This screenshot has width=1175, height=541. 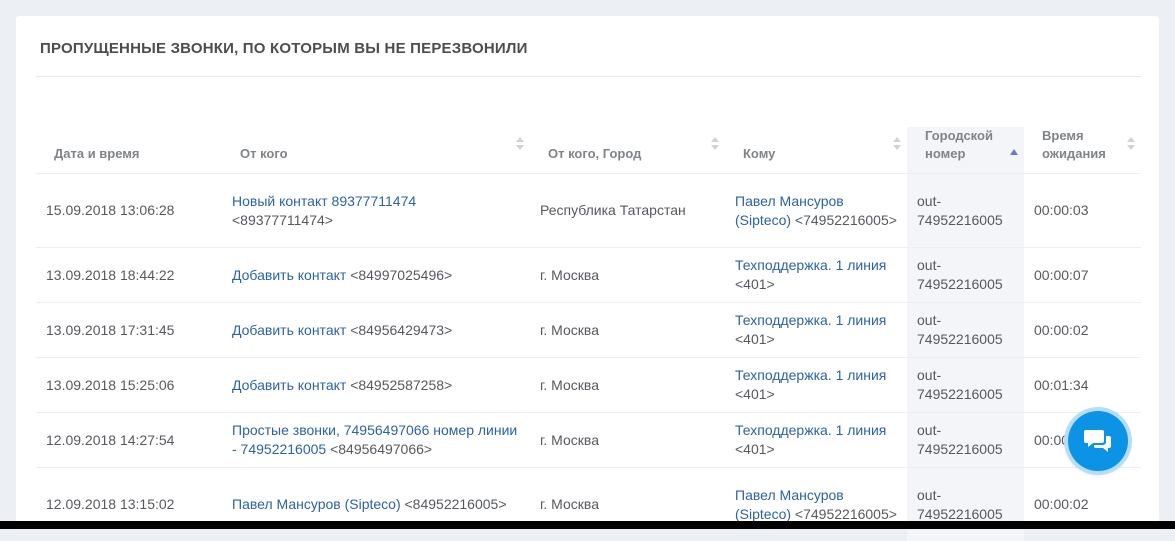 I want to click on cell-city: Республика Татарстан, so click(x=627, y=211).